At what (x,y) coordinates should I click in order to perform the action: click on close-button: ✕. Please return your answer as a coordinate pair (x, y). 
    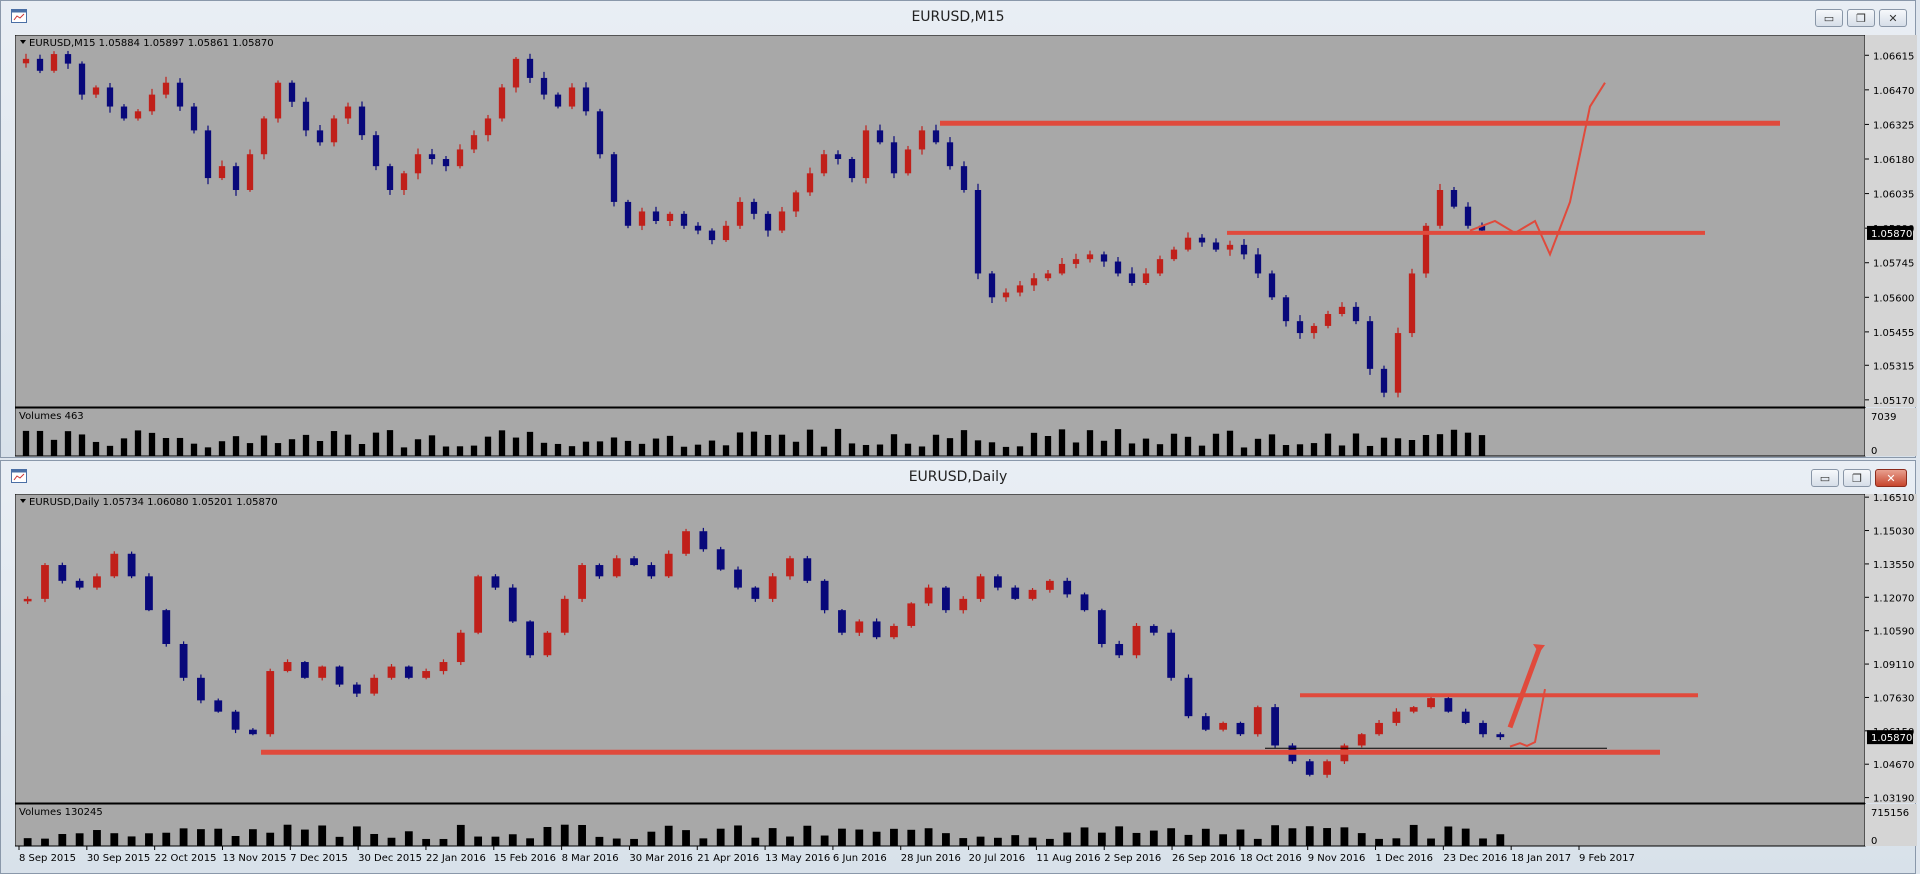
    Looking at the image, I should click on (1893, 18).